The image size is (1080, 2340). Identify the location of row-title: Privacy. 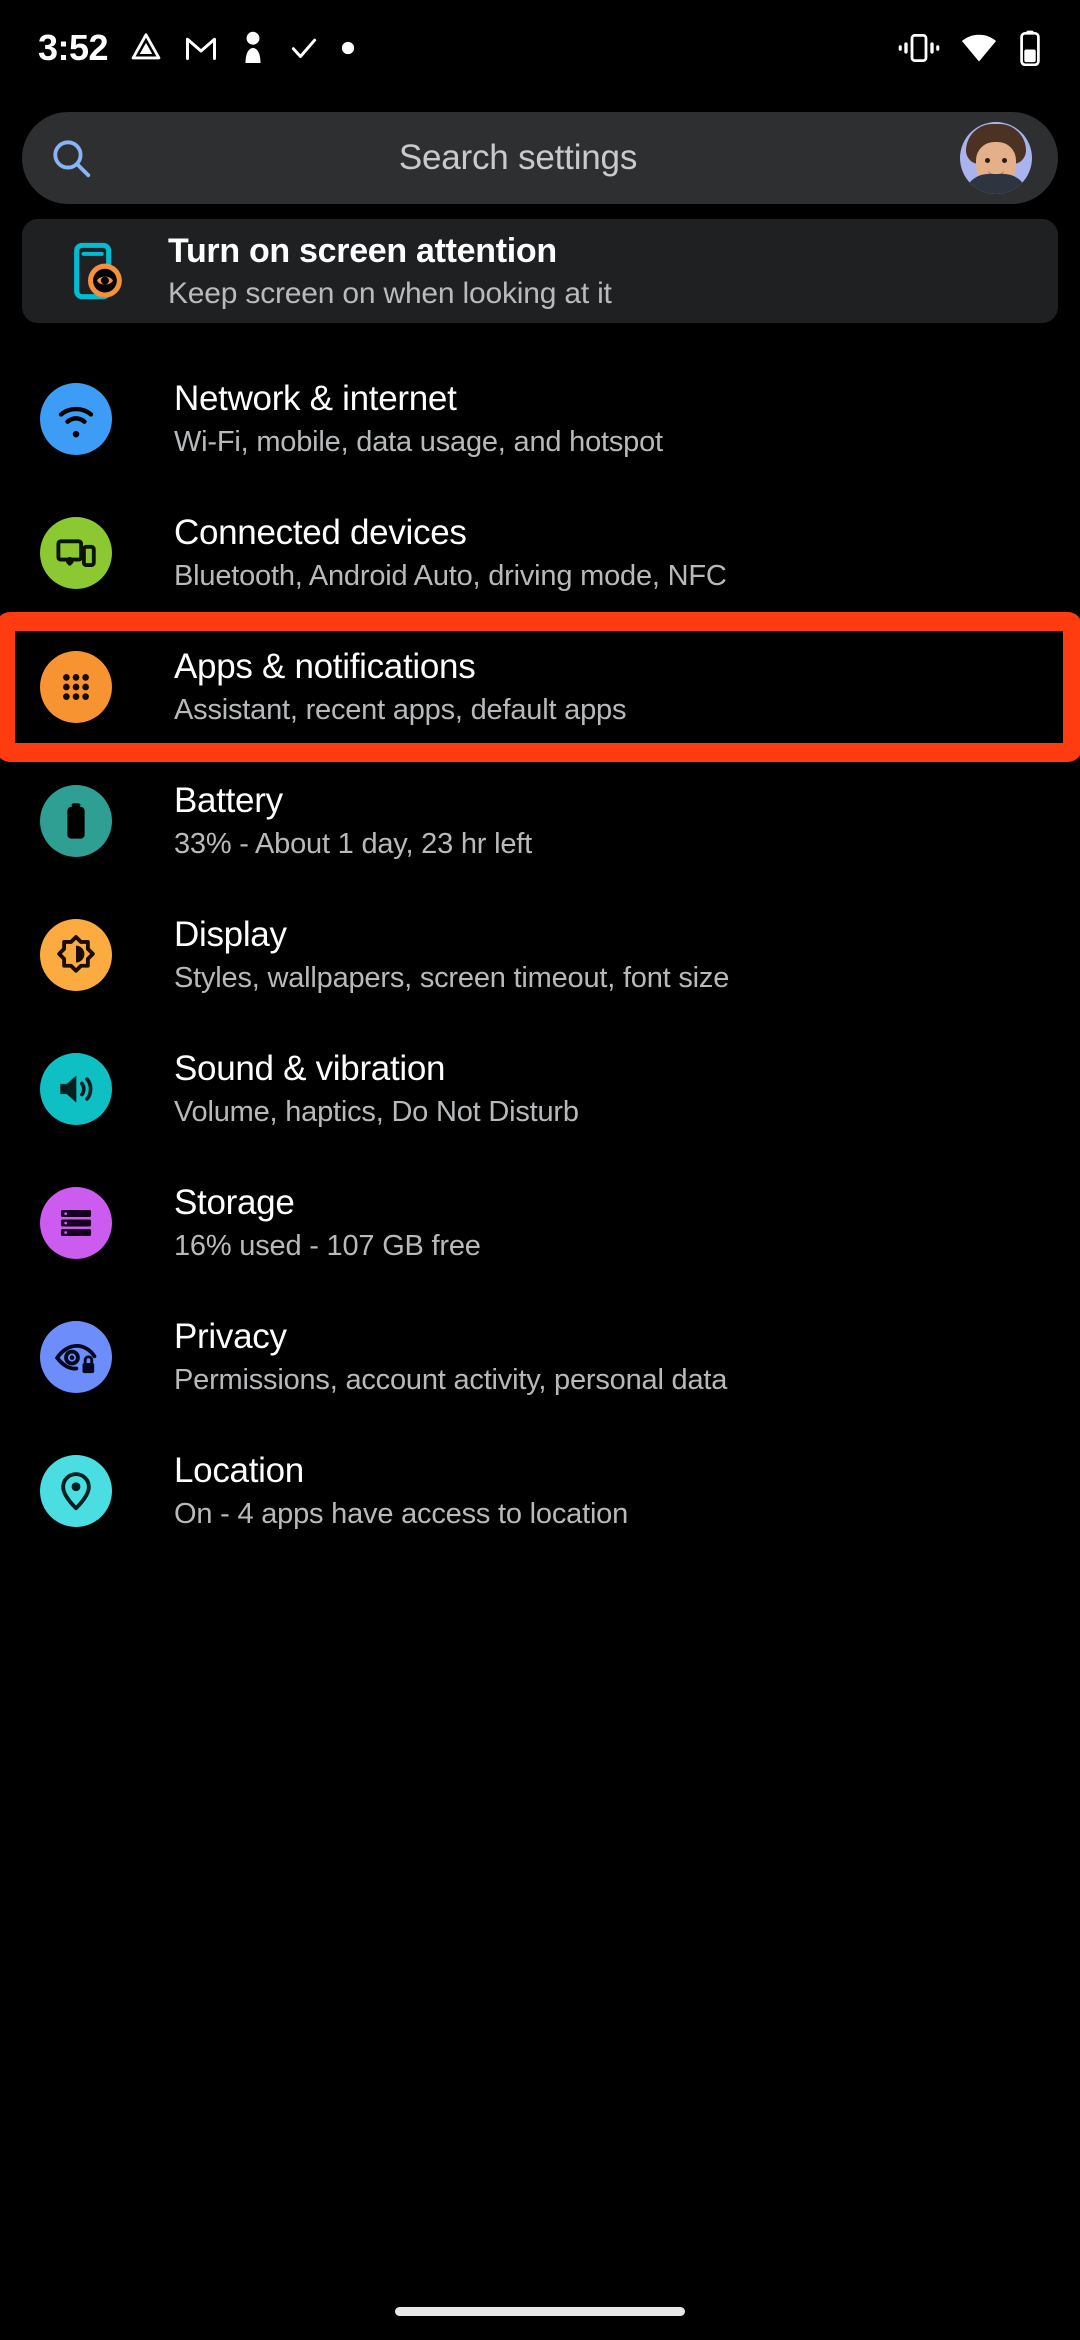
(230, 1336).